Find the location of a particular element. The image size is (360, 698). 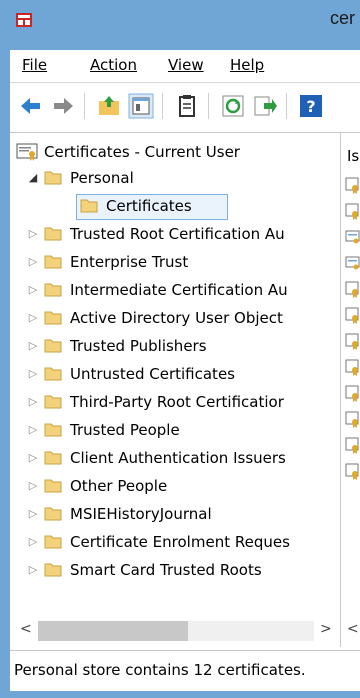

tree-item-label: Smart Card Trusted Roots is located at coordinates (166, 570).